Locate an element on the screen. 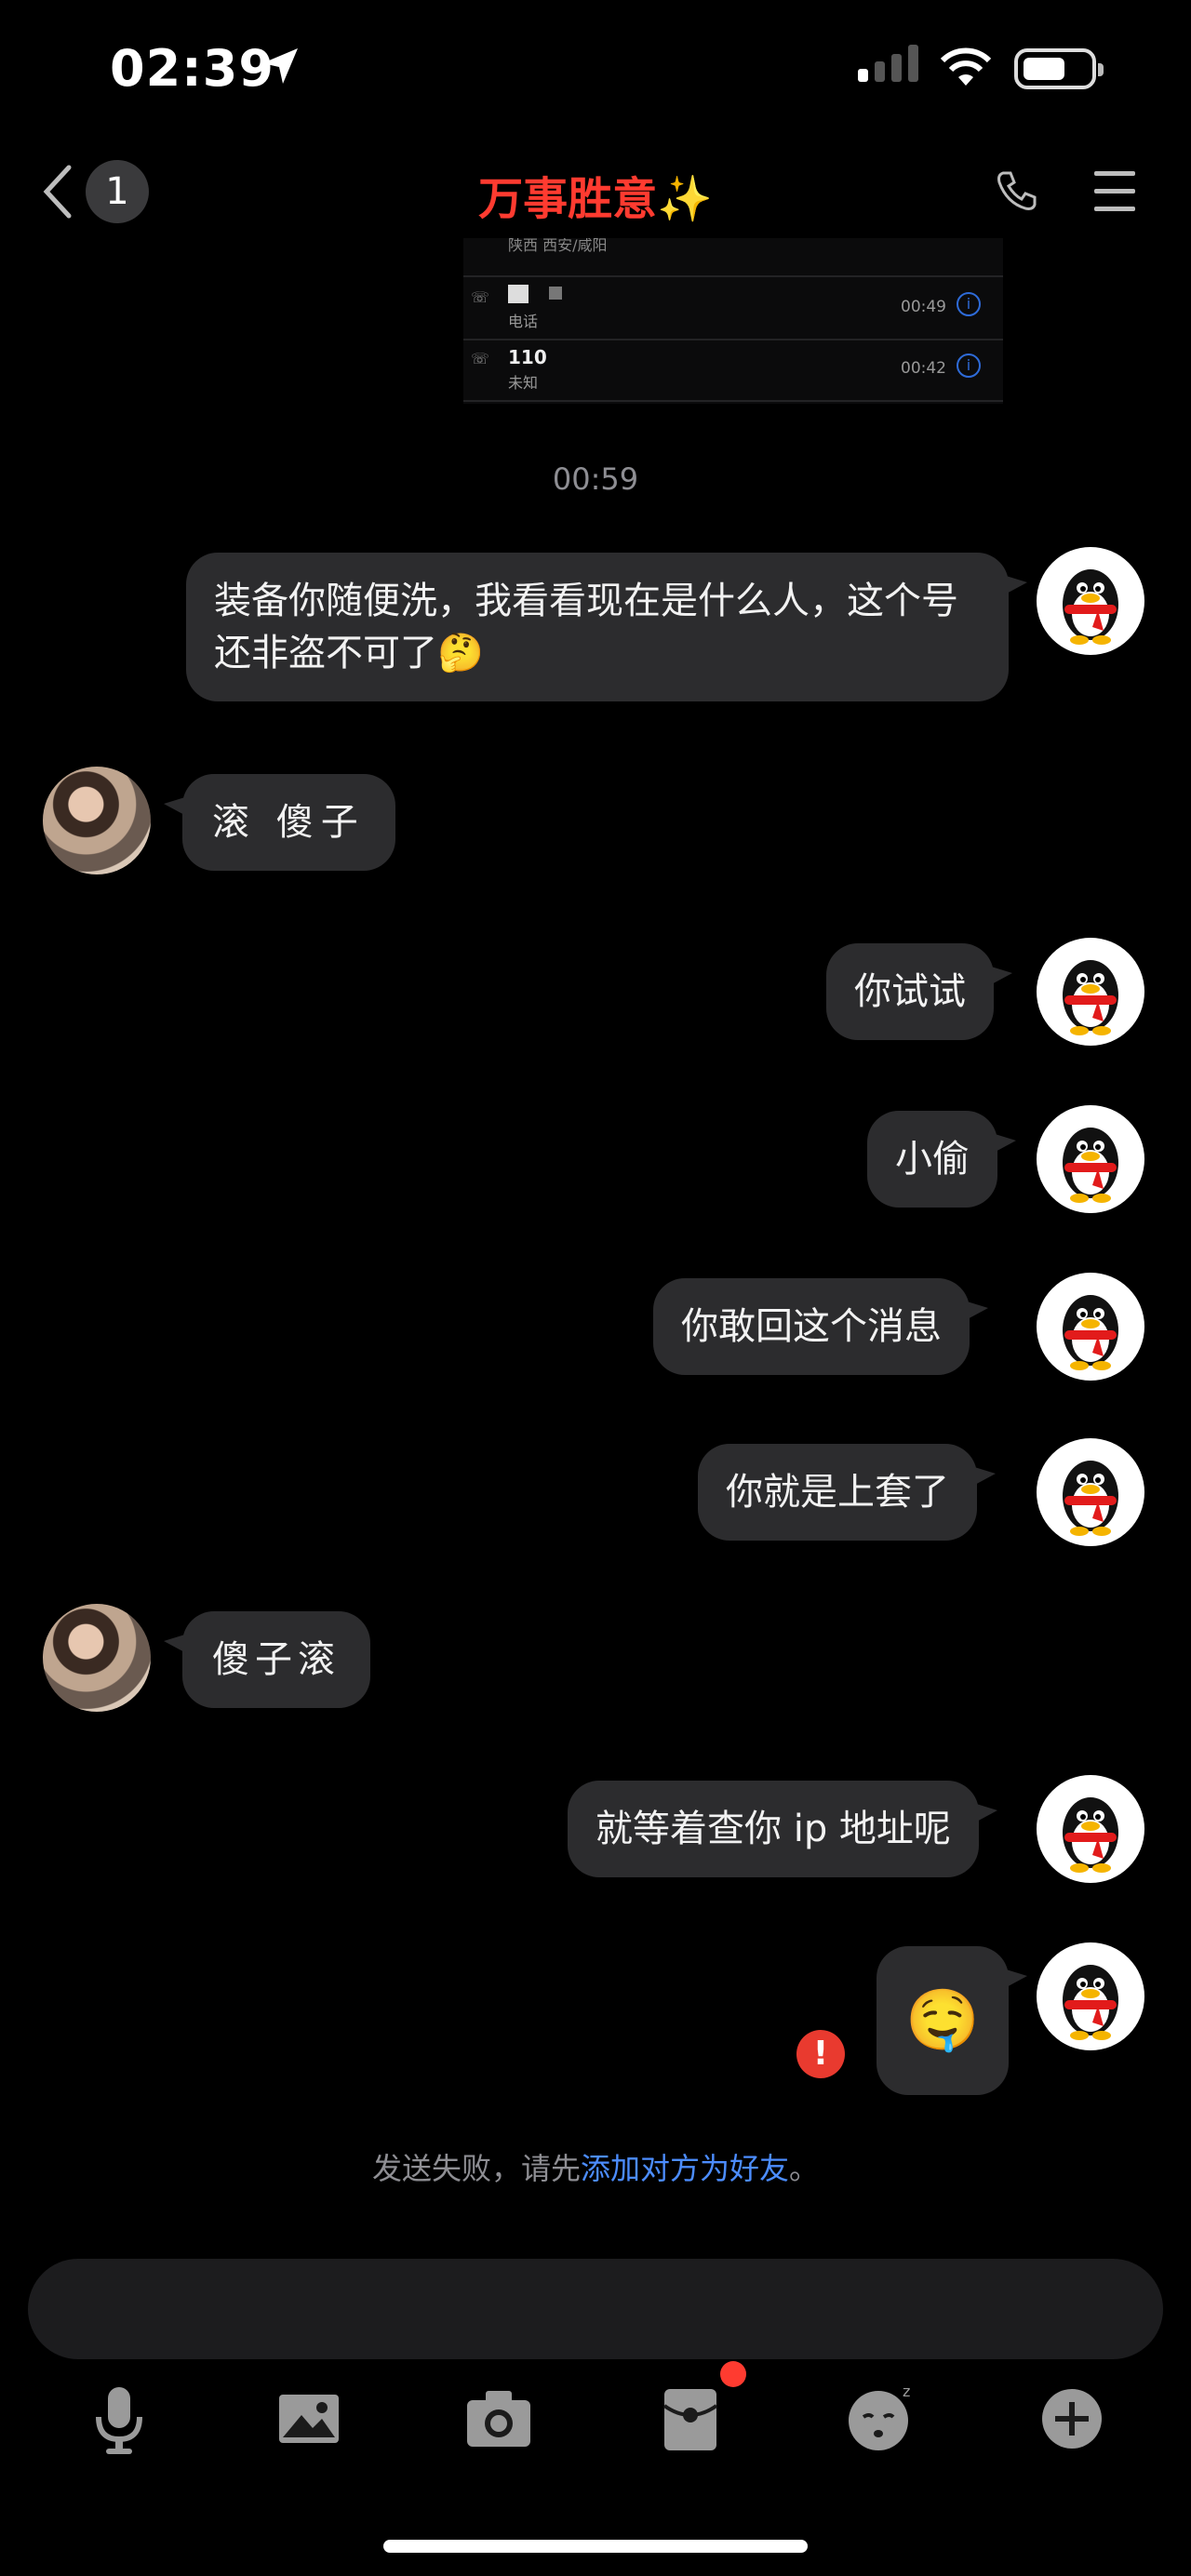 This screenshot has height=2576, width=1191. phone-icon is located at coordinates (1017, 190).